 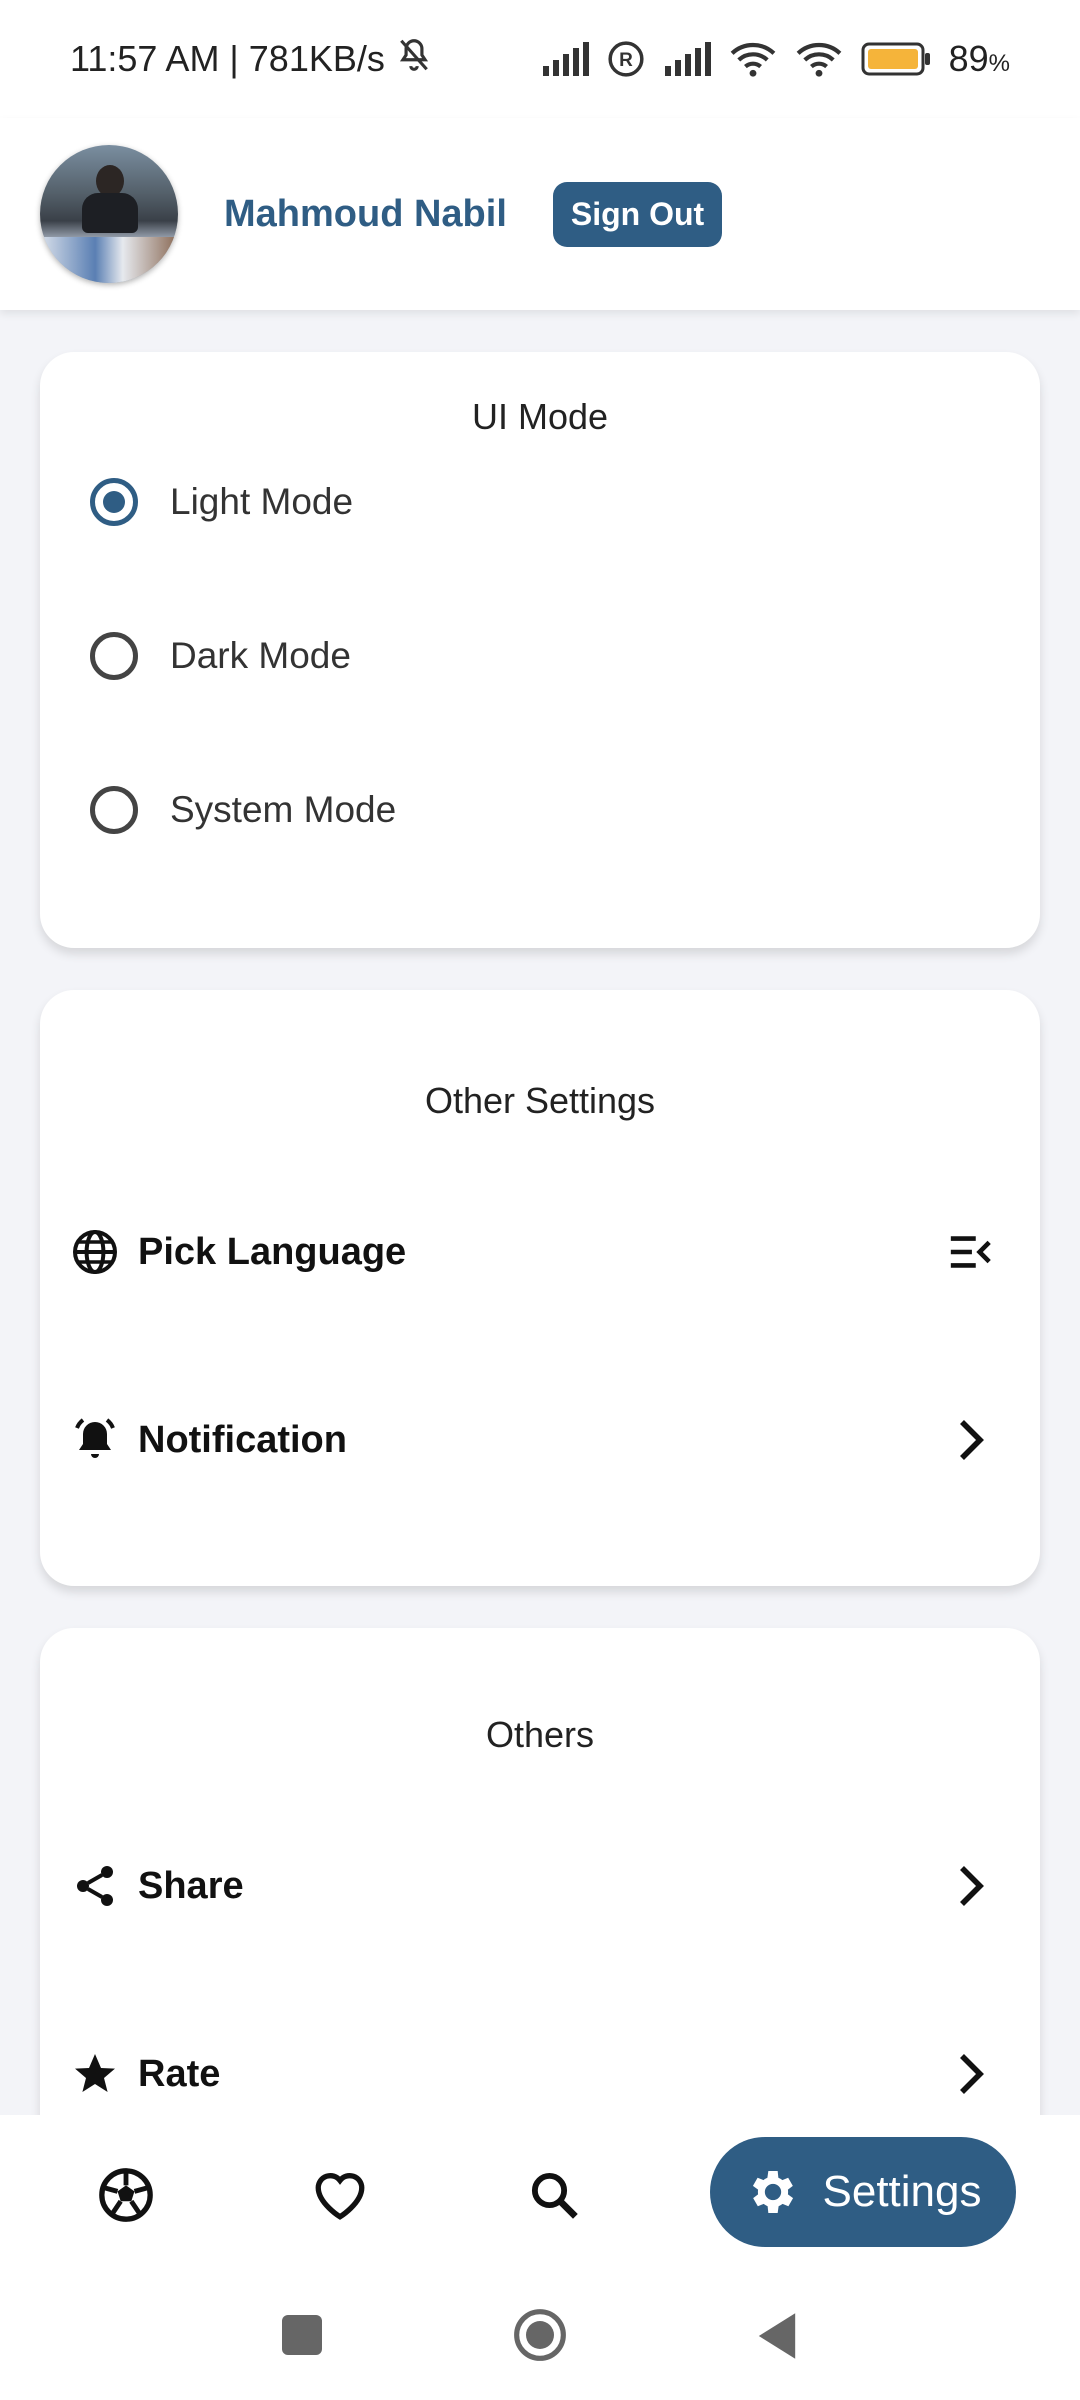 I want to click on status-right: R 89%, so click(x=775, y=59).